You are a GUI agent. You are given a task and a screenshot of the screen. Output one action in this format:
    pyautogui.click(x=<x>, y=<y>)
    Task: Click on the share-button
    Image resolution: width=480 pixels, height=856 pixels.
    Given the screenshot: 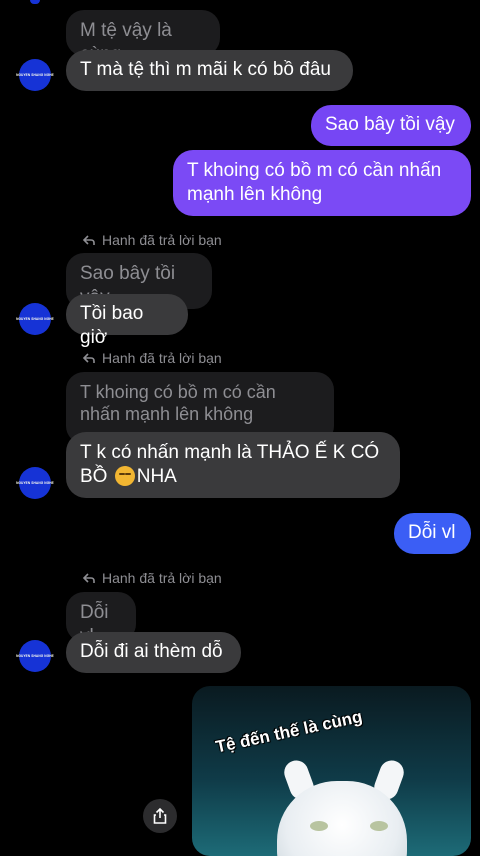 What is the action you would take?
    pyautogui.click(x=160, y=816)
    